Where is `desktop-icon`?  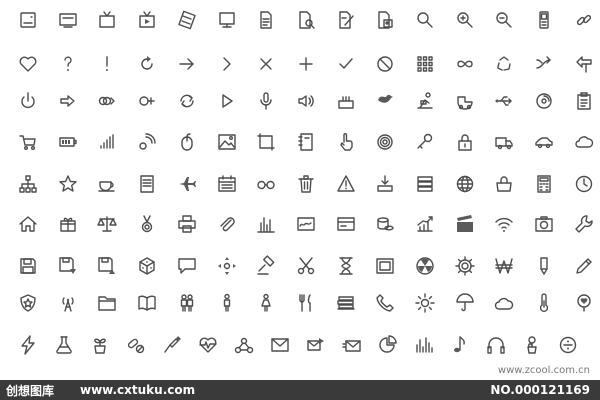 desktop-icon is located at coordinates (227, 20).